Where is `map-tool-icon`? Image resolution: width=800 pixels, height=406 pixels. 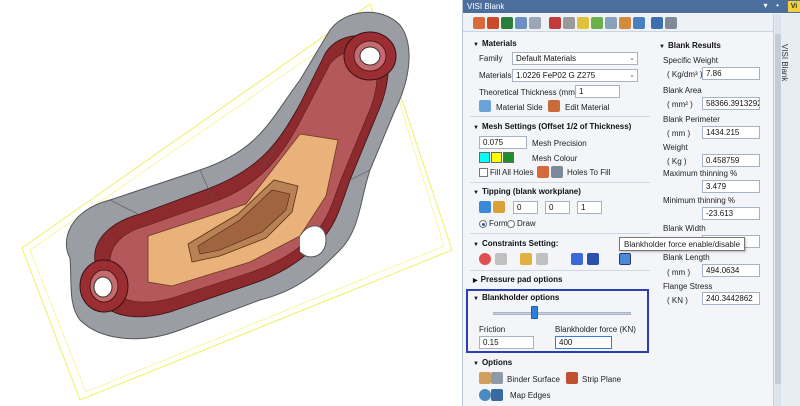 map-tool-icon is located at coordinates (583, 23).